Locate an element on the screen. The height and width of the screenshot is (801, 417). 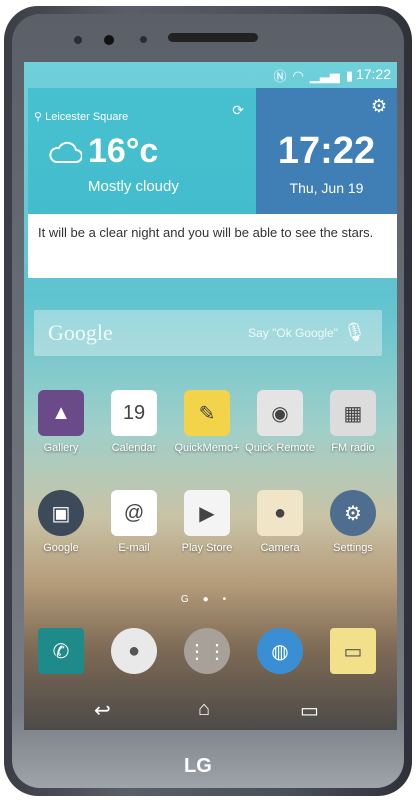
clock-widget: ⚙ 17:22 Thu, Jun 19 is located at coordinates (326, 151).